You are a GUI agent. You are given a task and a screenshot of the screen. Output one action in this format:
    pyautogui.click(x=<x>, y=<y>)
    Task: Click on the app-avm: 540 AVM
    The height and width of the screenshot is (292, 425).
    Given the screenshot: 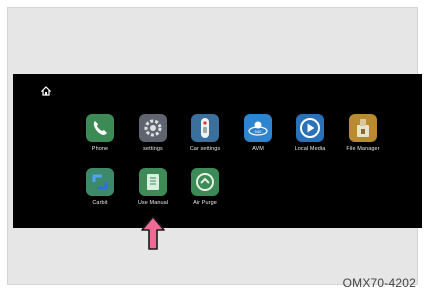 What is the action you would take?
    pyautogui.click(x=258, y=133)
    